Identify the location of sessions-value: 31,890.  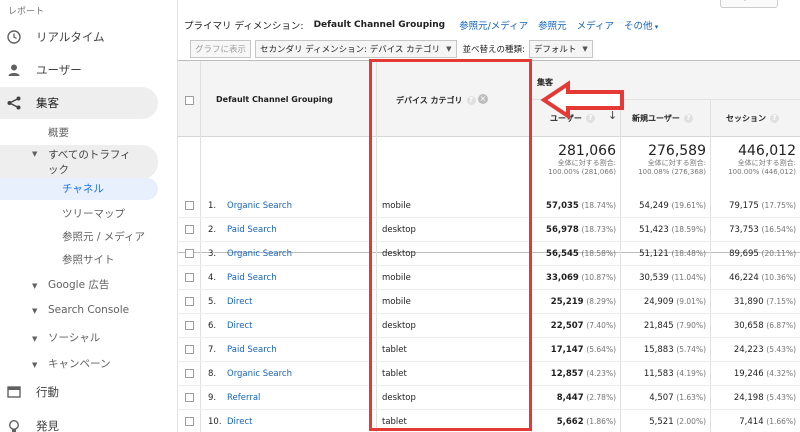
(748, 302).